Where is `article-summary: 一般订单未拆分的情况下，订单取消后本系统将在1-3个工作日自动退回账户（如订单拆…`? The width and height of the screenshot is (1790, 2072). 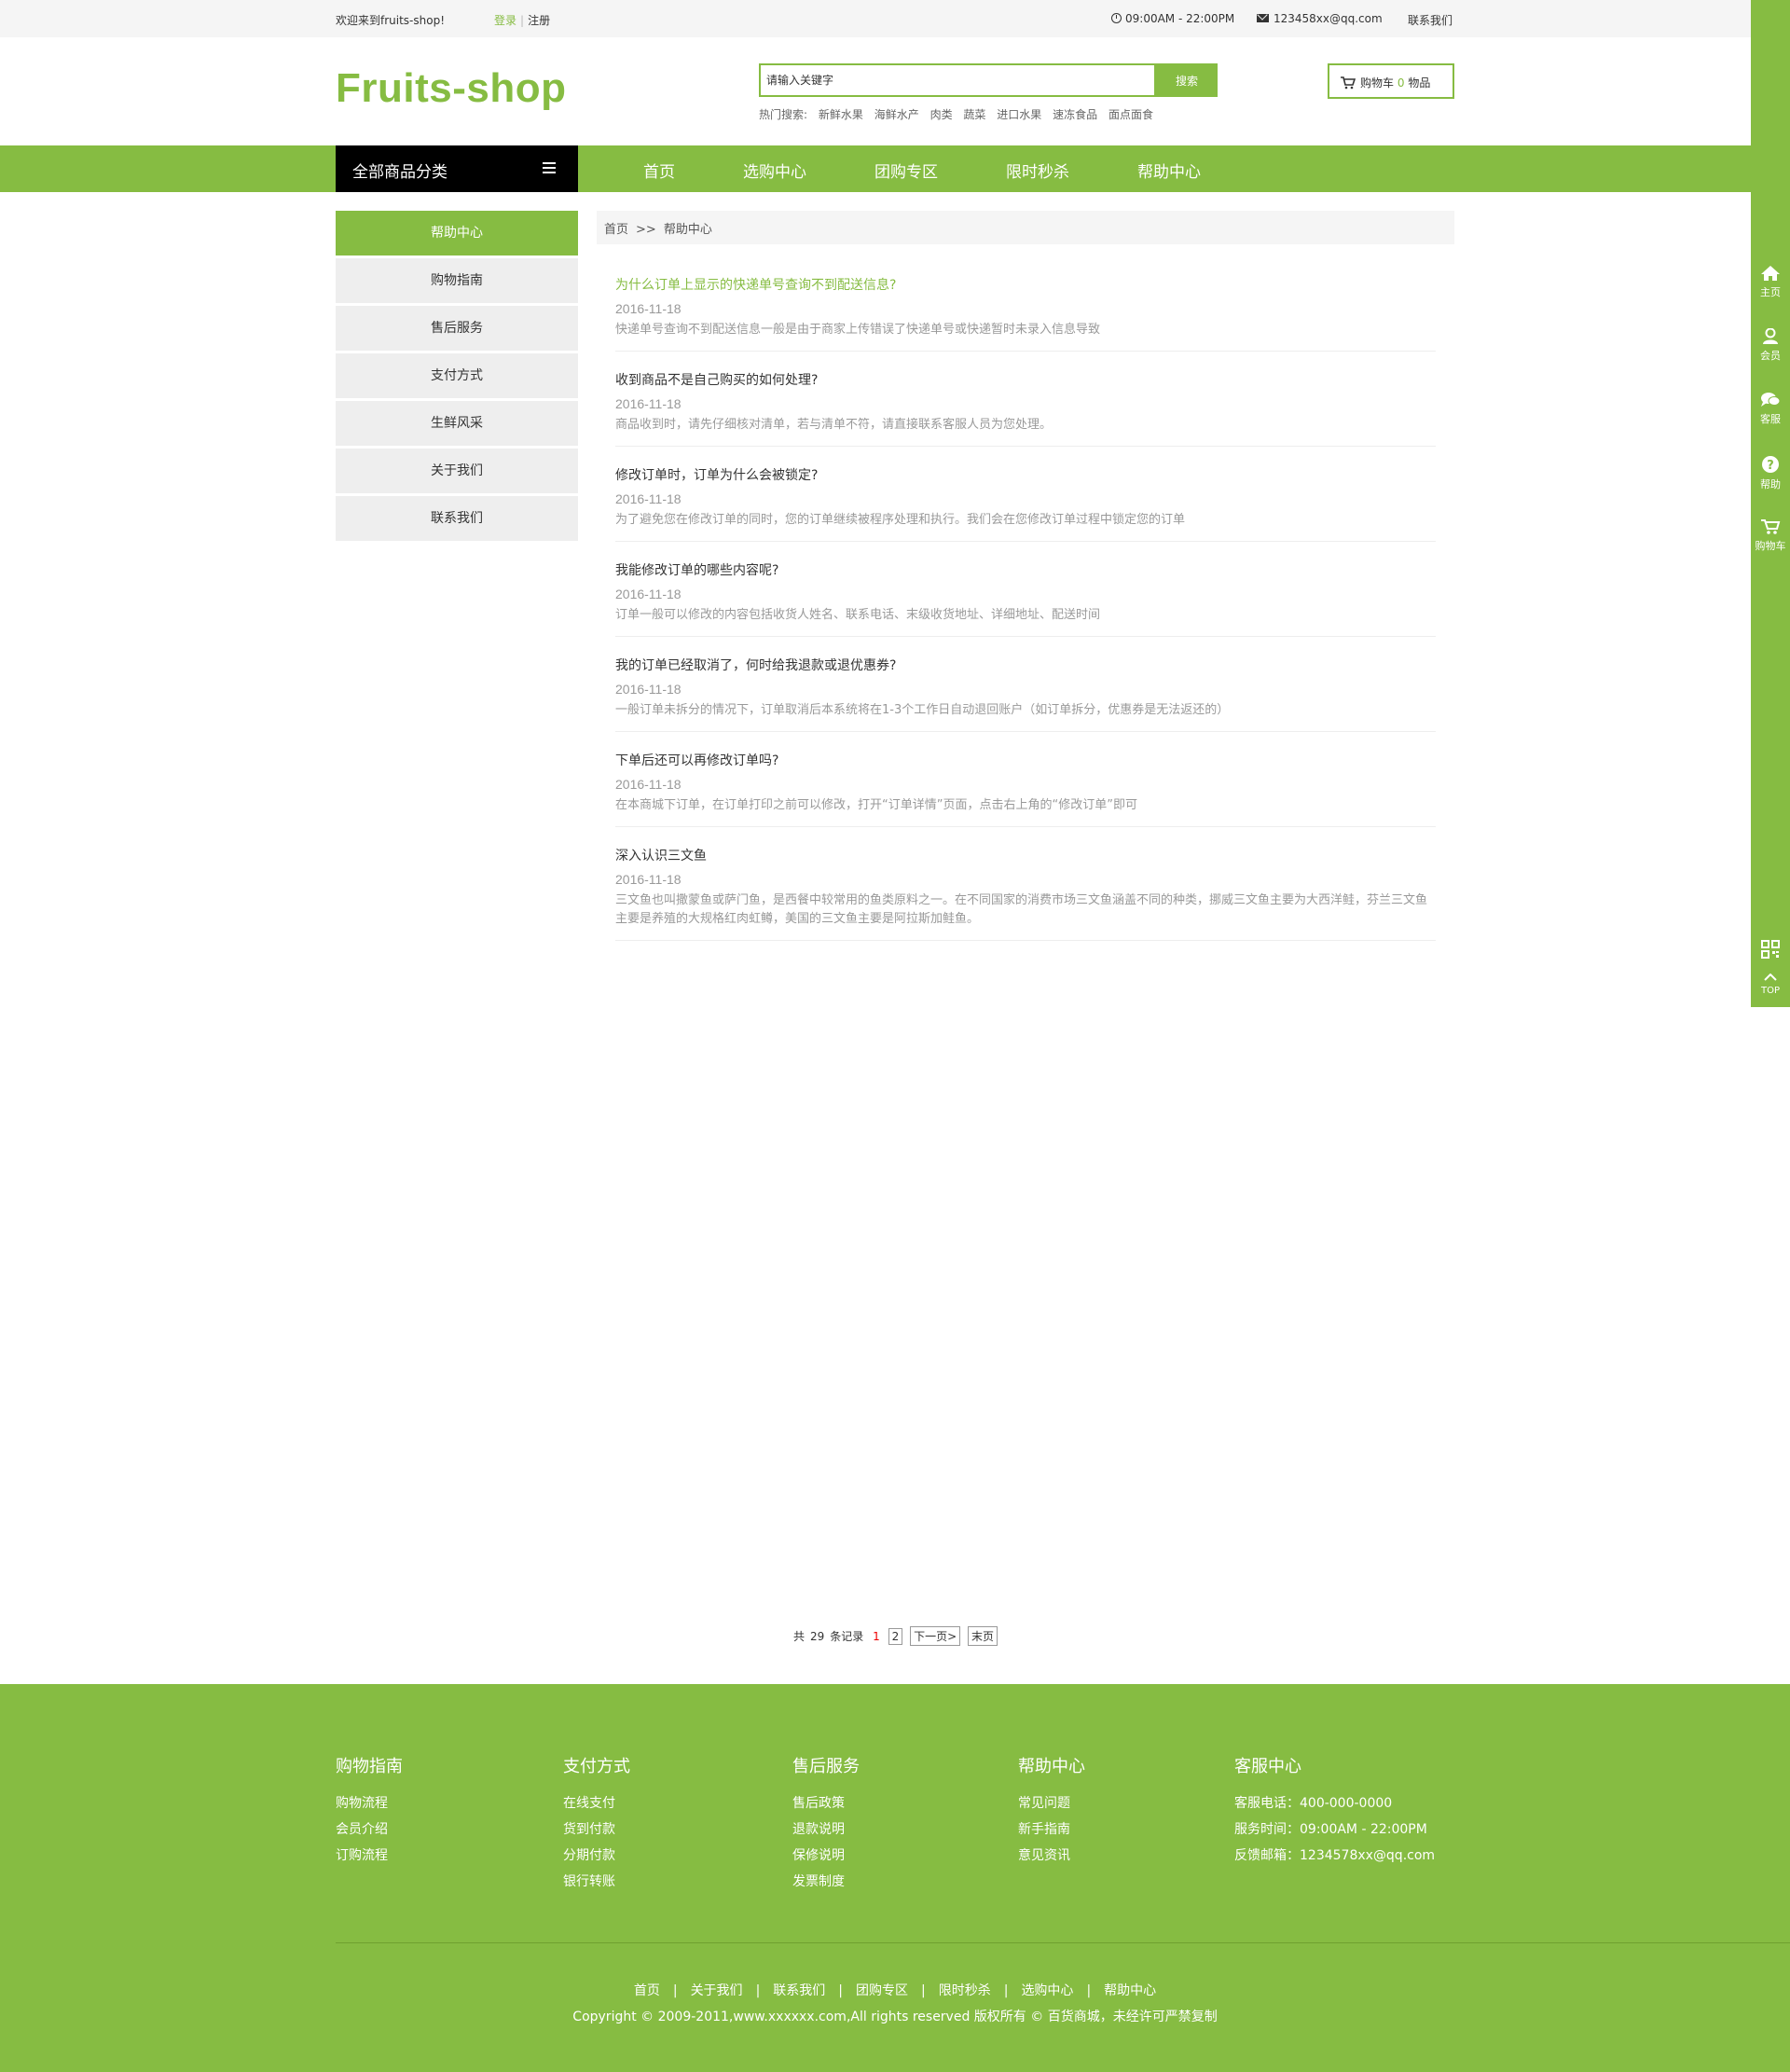
article-summary: 一般订单未拆分的情况下，订单取消后本系统将在1-3个工作日自动退回账户（如订单拆… is located at coordinates (922, 710).